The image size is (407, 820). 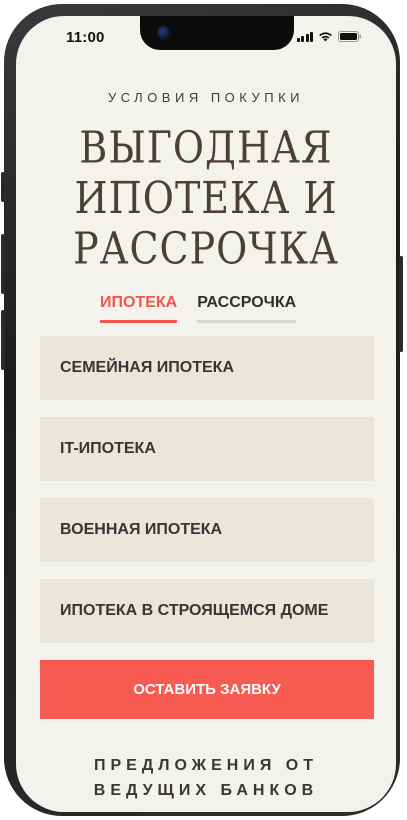 What do you see at coordinates (247, 308) in the screenshot?
I see `tab-installment: РАССРОЧКА` at bounding box center [247, 308].